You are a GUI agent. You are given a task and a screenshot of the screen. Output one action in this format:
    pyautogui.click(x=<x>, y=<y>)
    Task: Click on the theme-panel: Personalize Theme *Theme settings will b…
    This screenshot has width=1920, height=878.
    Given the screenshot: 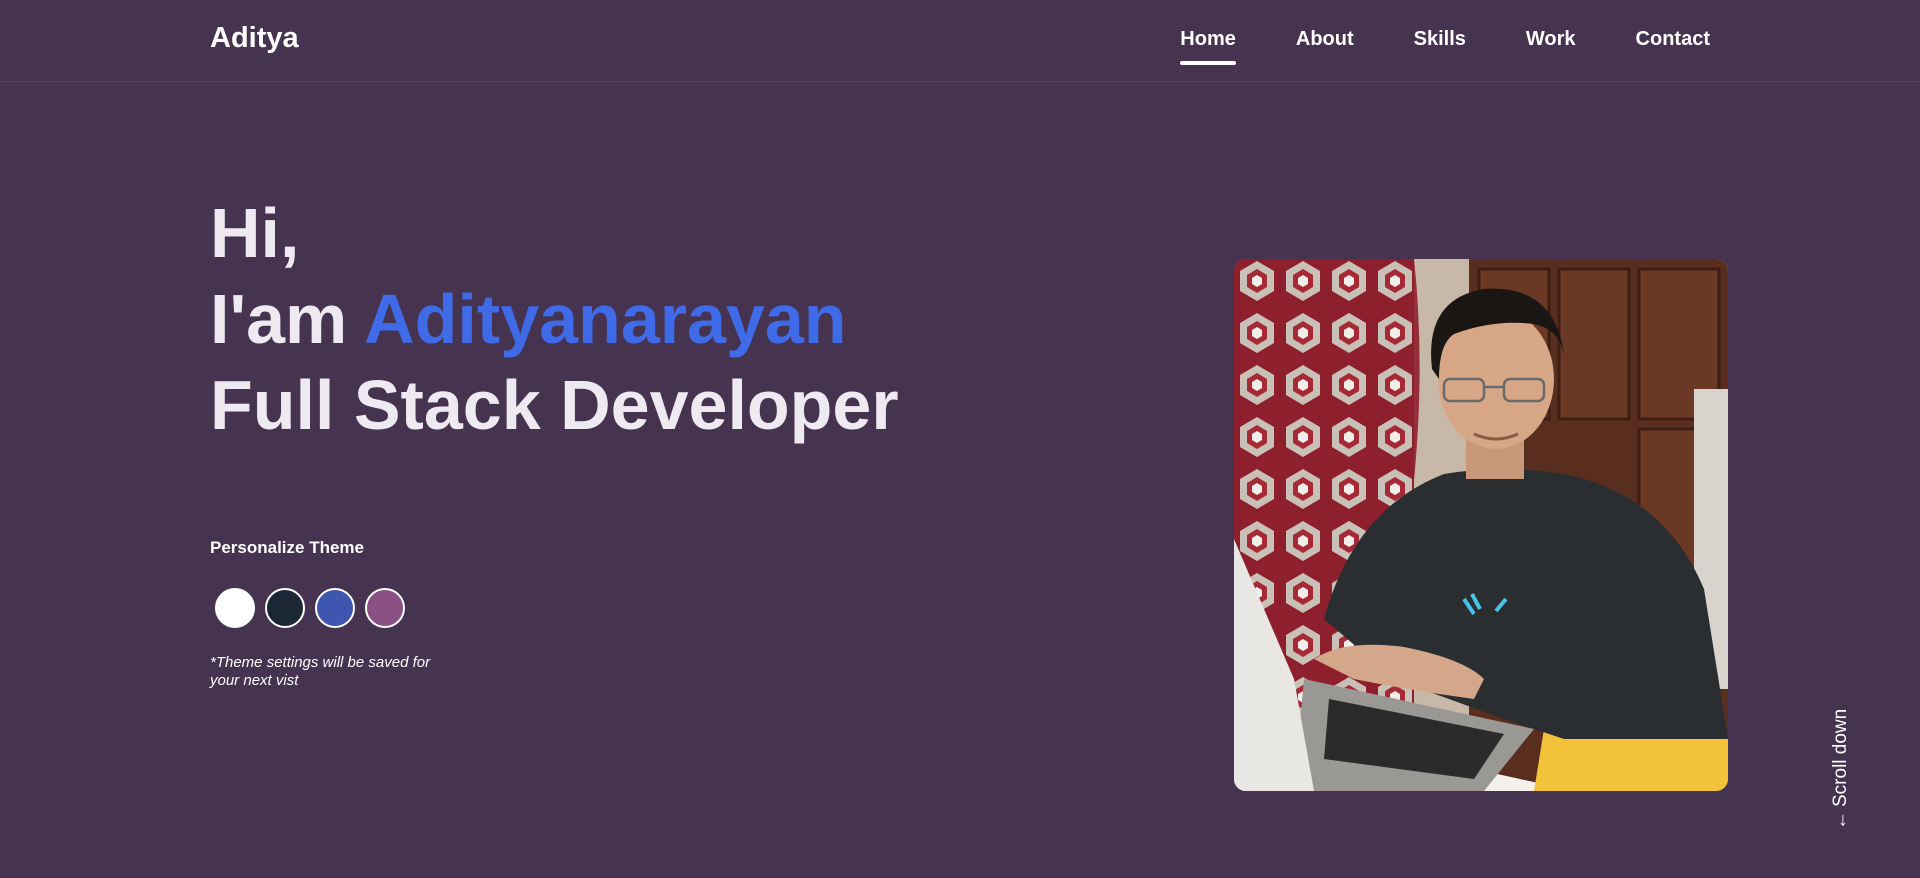 What is the action you would take?
    pyautogui.click(x=340, y=614)
    